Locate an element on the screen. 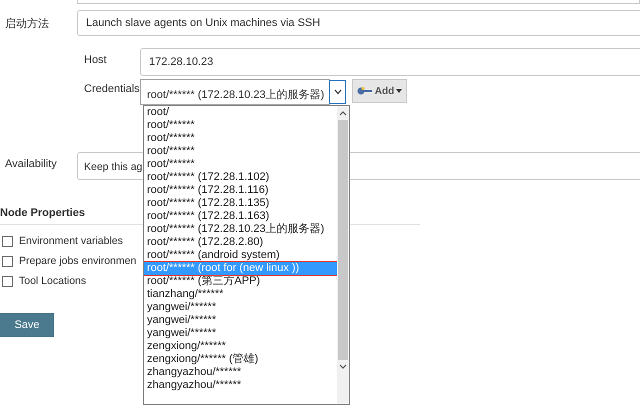 The image size is (640, 413). dropdown-option: zengxiong/****** (管雄) is located at coordinates (240, 359).